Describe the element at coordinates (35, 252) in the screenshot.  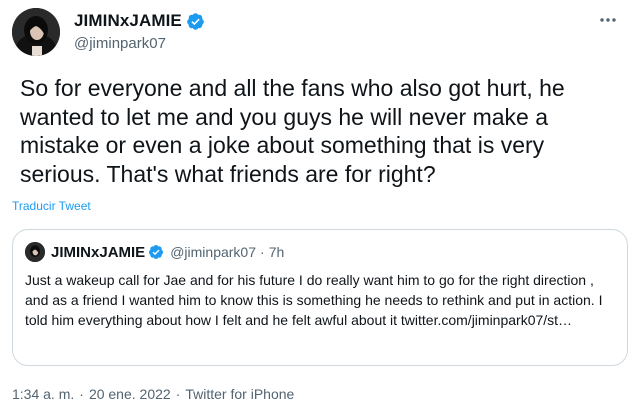
I see `quoted-avatar` at that location.